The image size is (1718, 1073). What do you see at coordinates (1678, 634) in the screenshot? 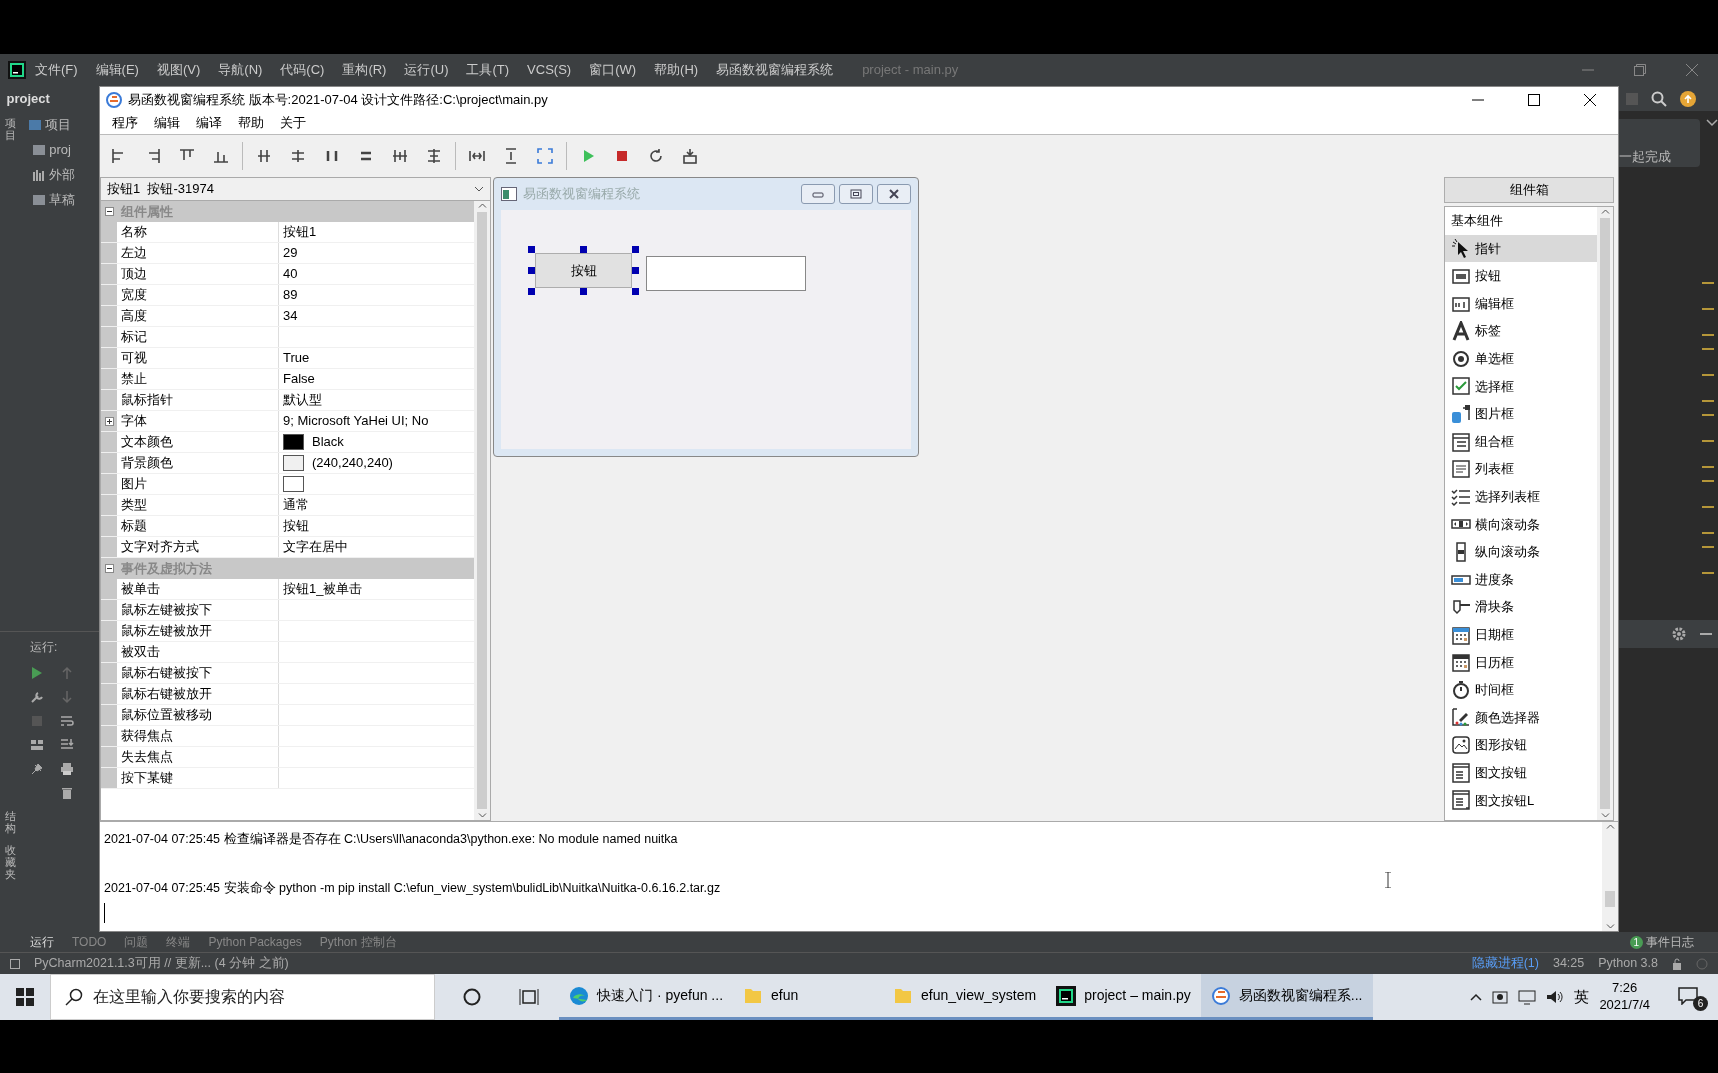
I see `settings-icon` at bounding box center [1678, 634].